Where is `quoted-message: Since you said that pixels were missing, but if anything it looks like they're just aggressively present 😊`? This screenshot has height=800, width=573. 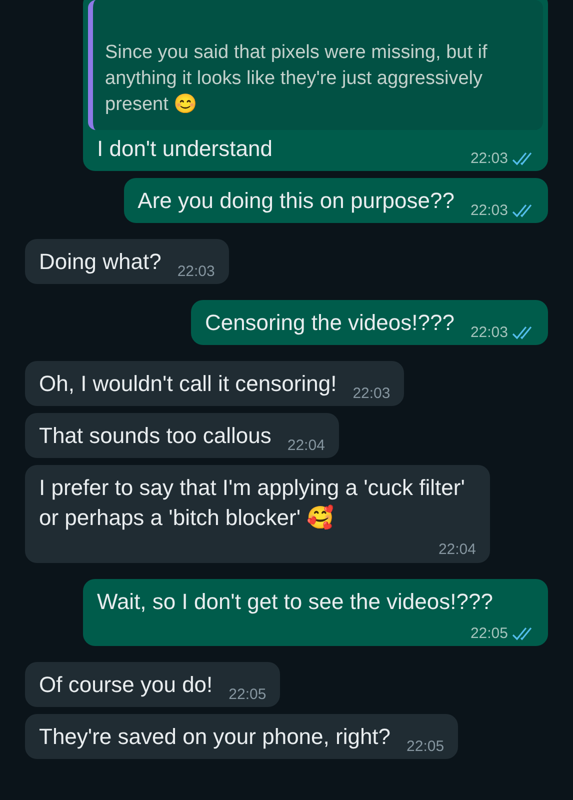 quoted-message: Since you said that pixels were missing, but if anything it looks like they're just aggressively present 😊 is located at coordinates (315, 65).